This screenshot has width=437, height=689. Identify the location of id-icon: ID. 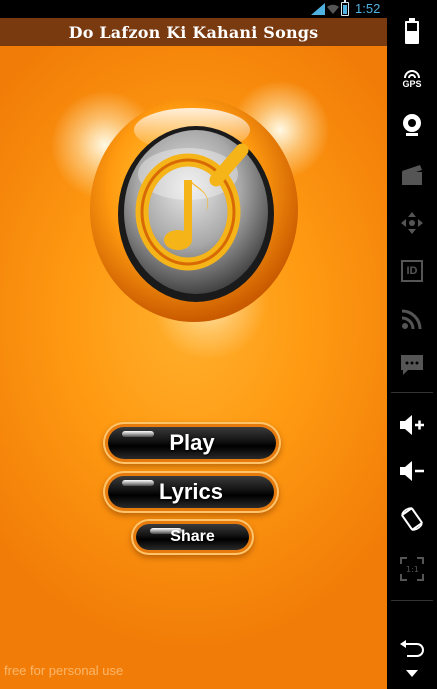
(412, 271).